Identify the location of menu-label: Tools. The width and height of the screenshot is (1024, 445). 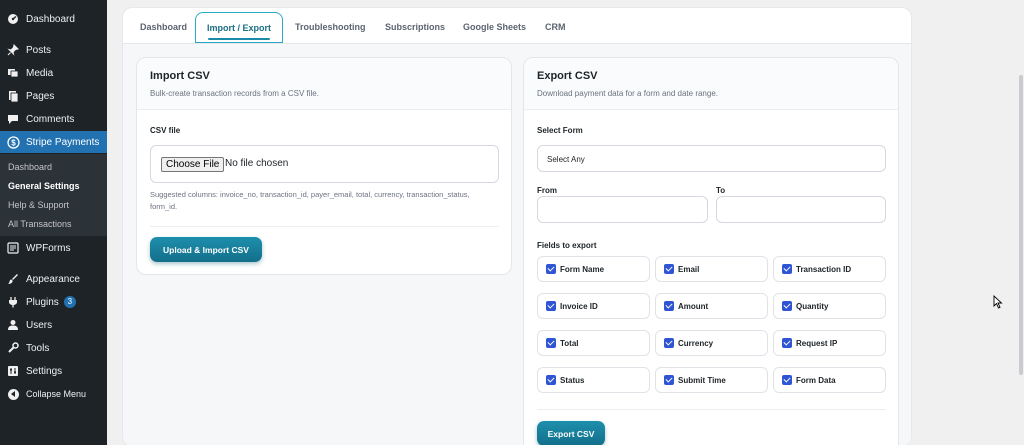
(38, 348).